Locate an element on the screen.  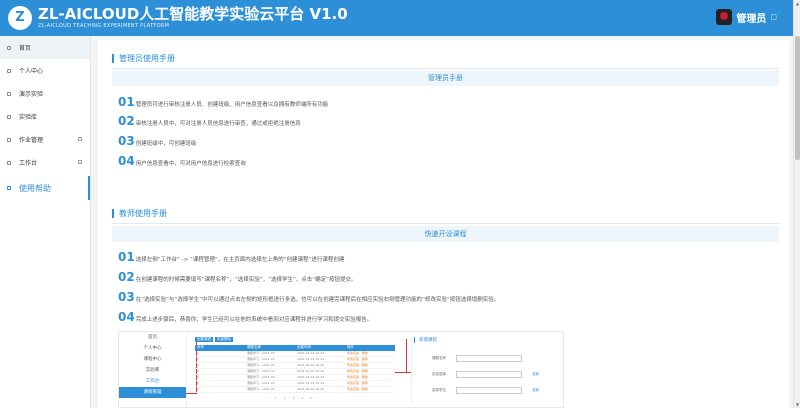
avatar is located at coordinates (724, 17).